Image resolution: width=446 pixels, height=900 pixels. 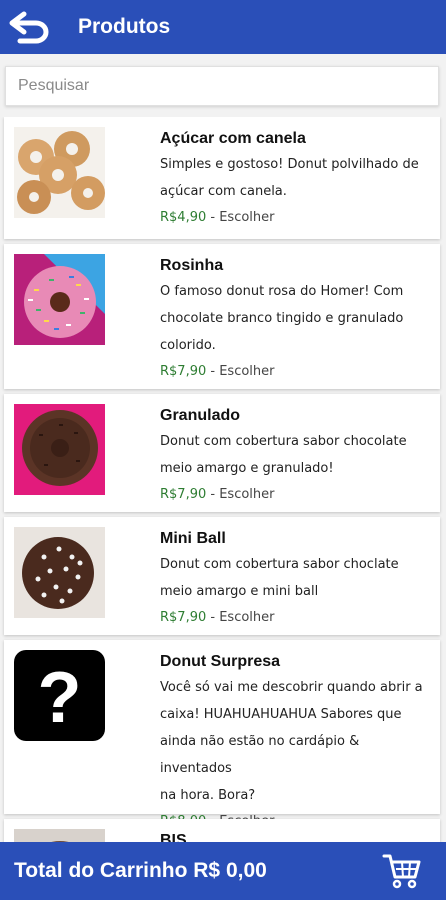 I want to click on product-name: Mini Ball, so click(x=193, y=538).